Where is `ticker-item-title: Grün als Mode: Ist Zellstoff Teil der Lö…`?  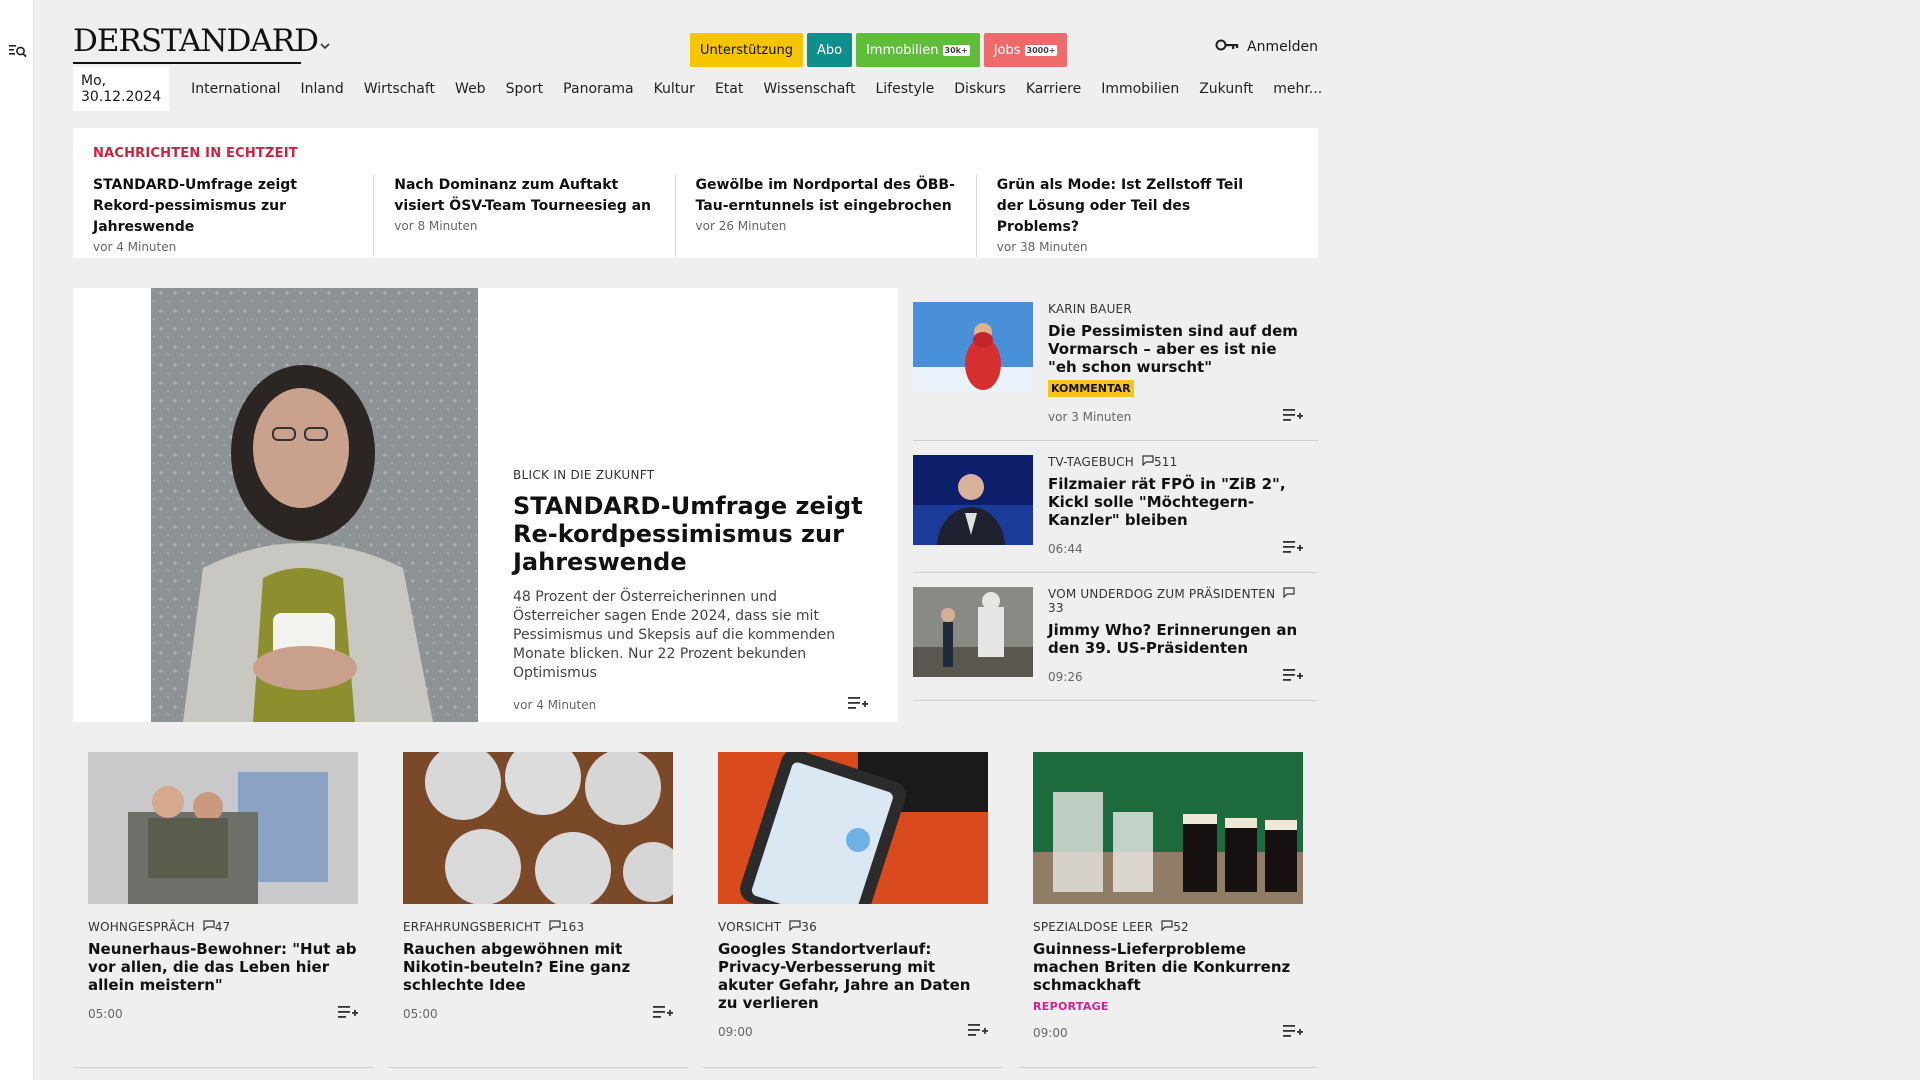 ticker-item-title: Grün als Mode: Ist Zellstoff Teil der Lö… is located at coordinates (1127, 206).